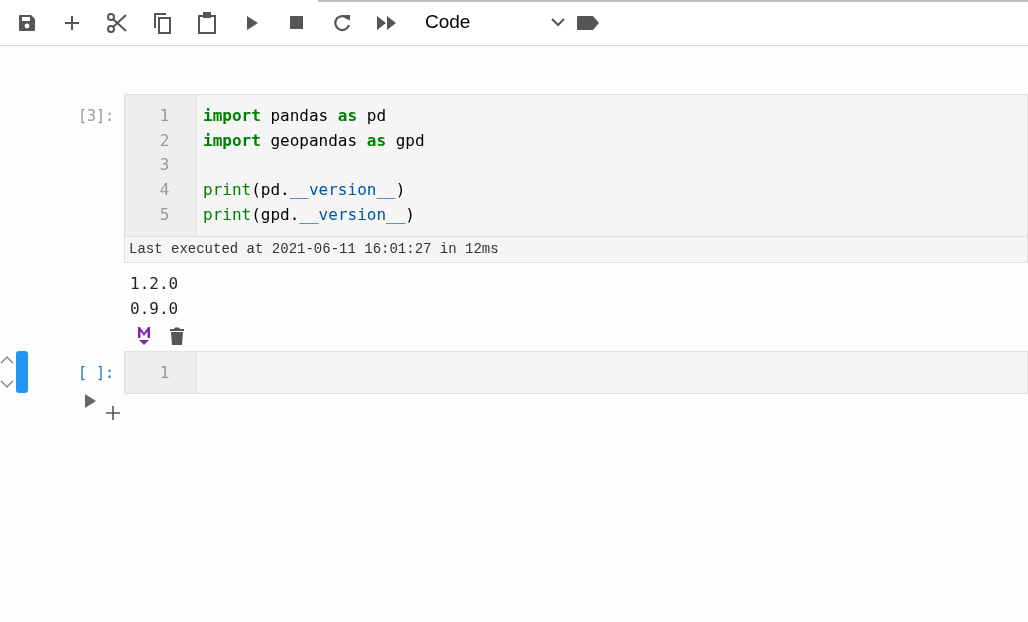  I want to click on line-number: 2, so click(164, 140).